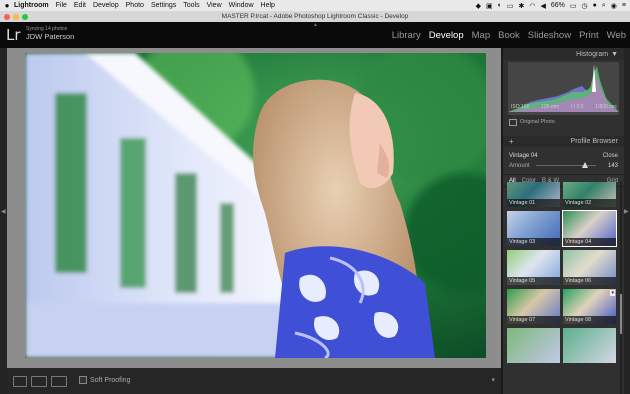 The height and width of the screenshot is (394, 630). Describe the element at coordinates (13, 35) in the screenshot. I see `lightroom-logo: Lr` at that location.